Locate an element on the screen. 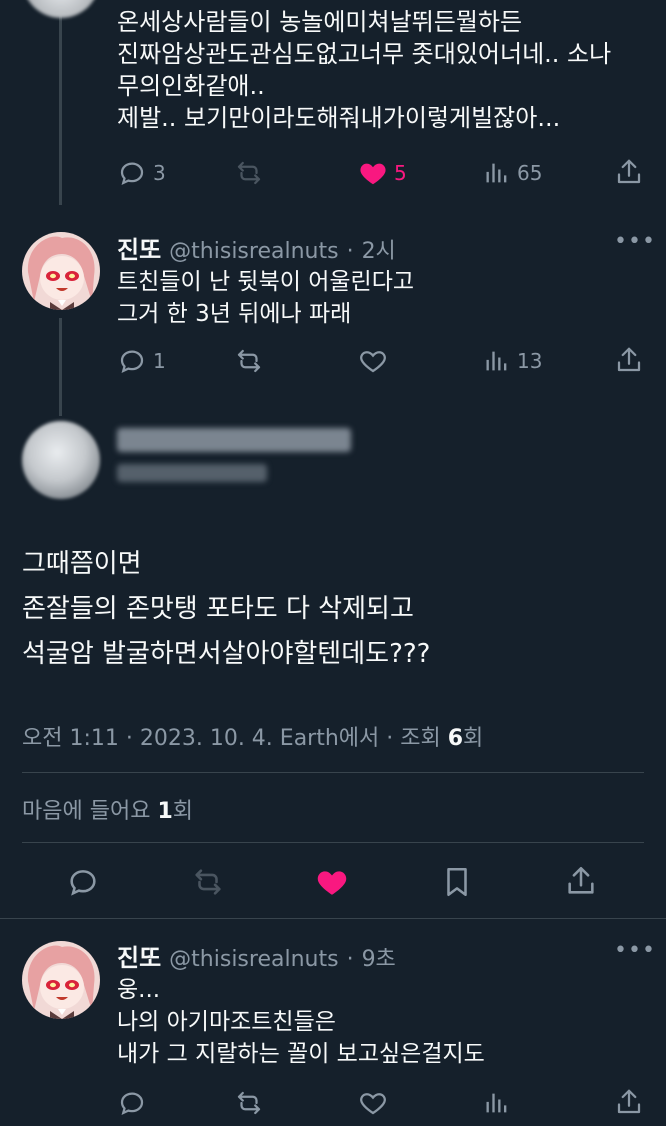  bookmark-button is located at coordinates (457, 882).